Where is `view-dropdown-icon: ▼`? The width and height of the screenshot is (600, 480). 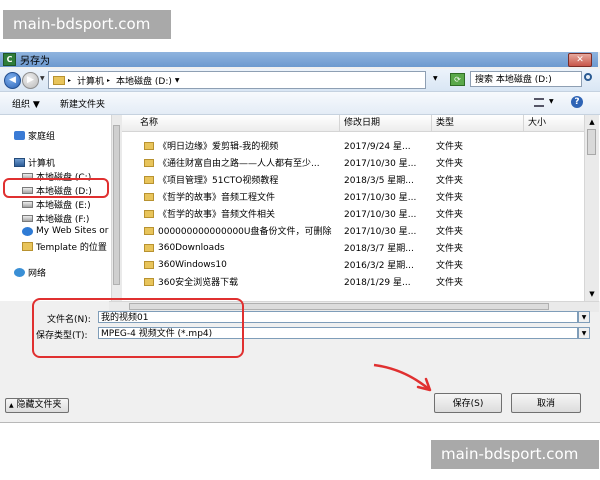 view-dropdown-icon: ▼ is located at coordinates (551, 101).